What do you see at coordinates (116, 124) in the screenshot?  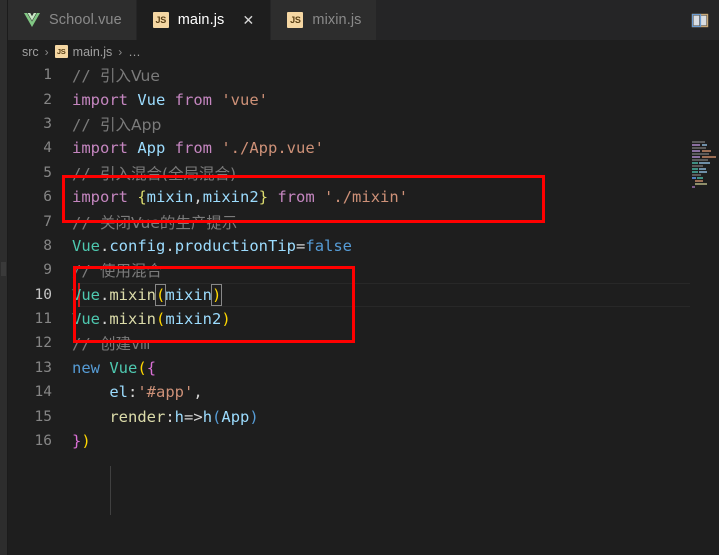 I see `line-text: // 引入App` at bounding box center [116, 124].